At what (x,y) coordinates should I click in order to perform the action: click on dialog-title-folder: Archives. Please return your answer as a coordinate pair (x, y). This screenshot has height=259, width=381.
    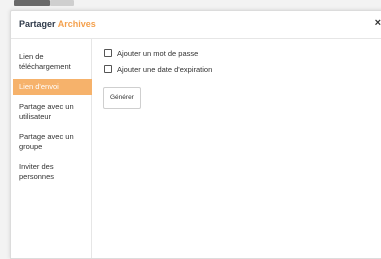
    Looking at the image, I should click on (76, 24).